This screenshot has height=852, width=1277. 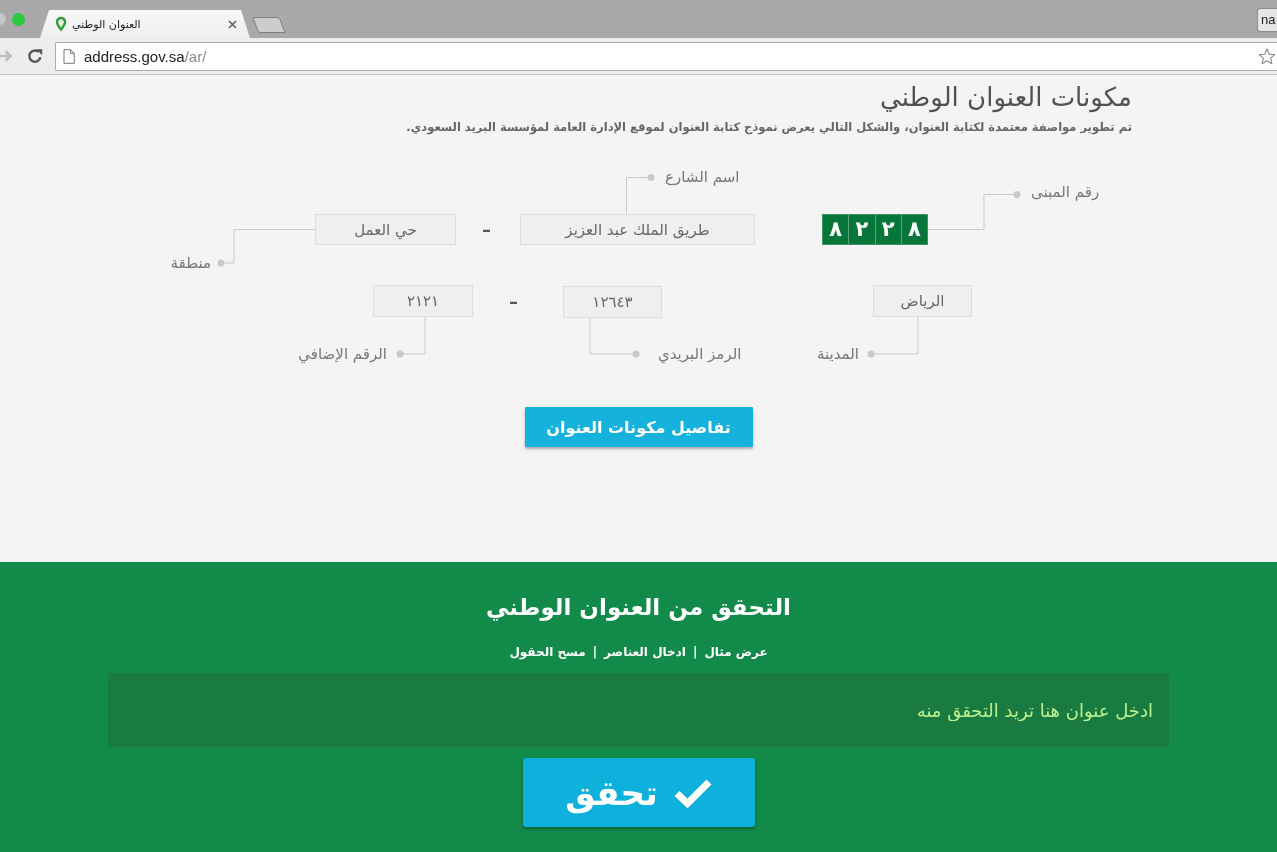 What do you see at coordinates (638, 427) in the screenshot?
I see `details-button: تفاصيل مكونات العنوان` at bounding box center [638, 427].